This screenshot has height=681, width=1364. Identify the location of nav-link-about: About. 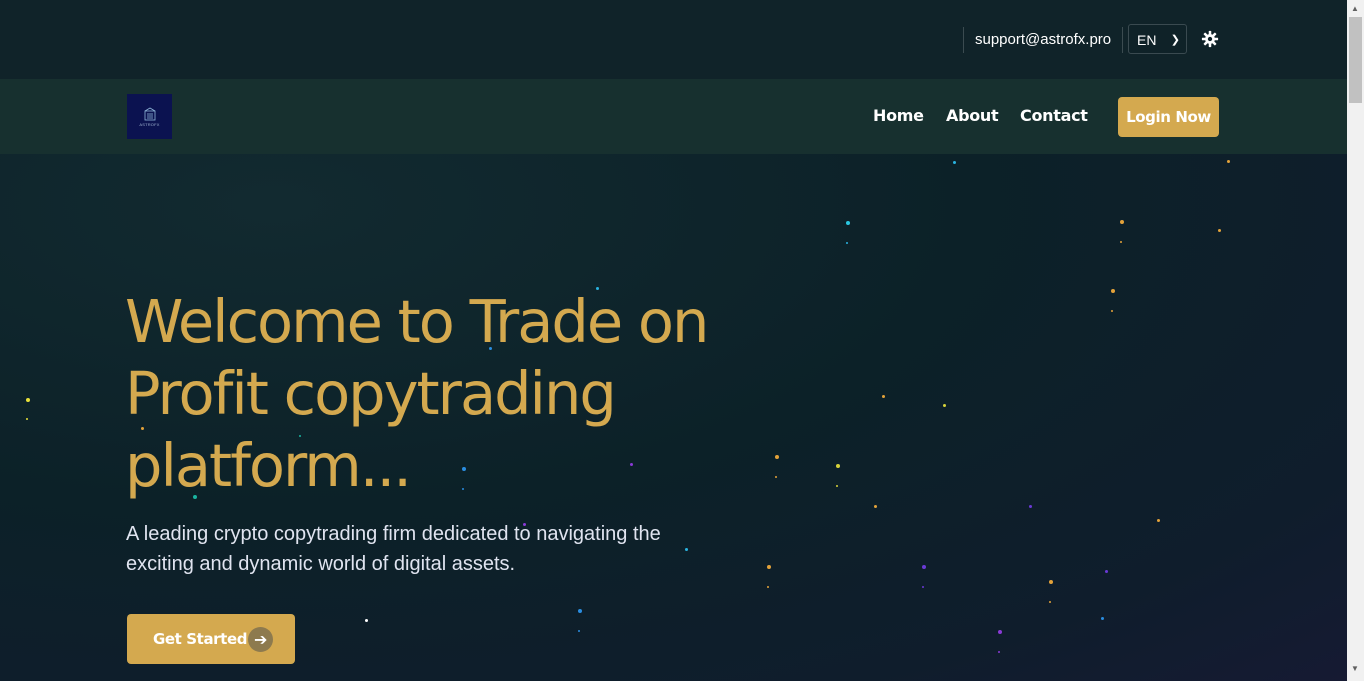
(972, 115).